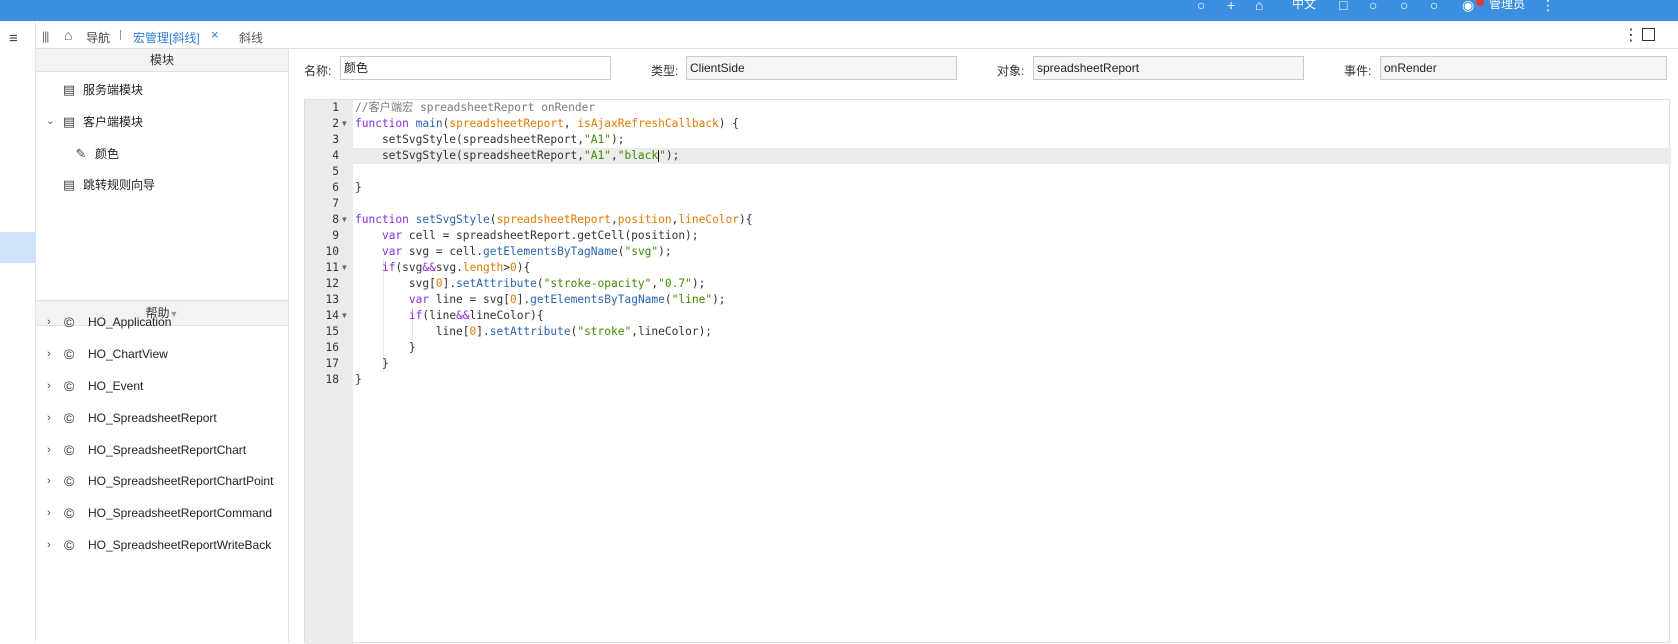  Describe the element at coordinates (1259, 6) in the screenshot. I see `home-icon: ⌂` at that location.